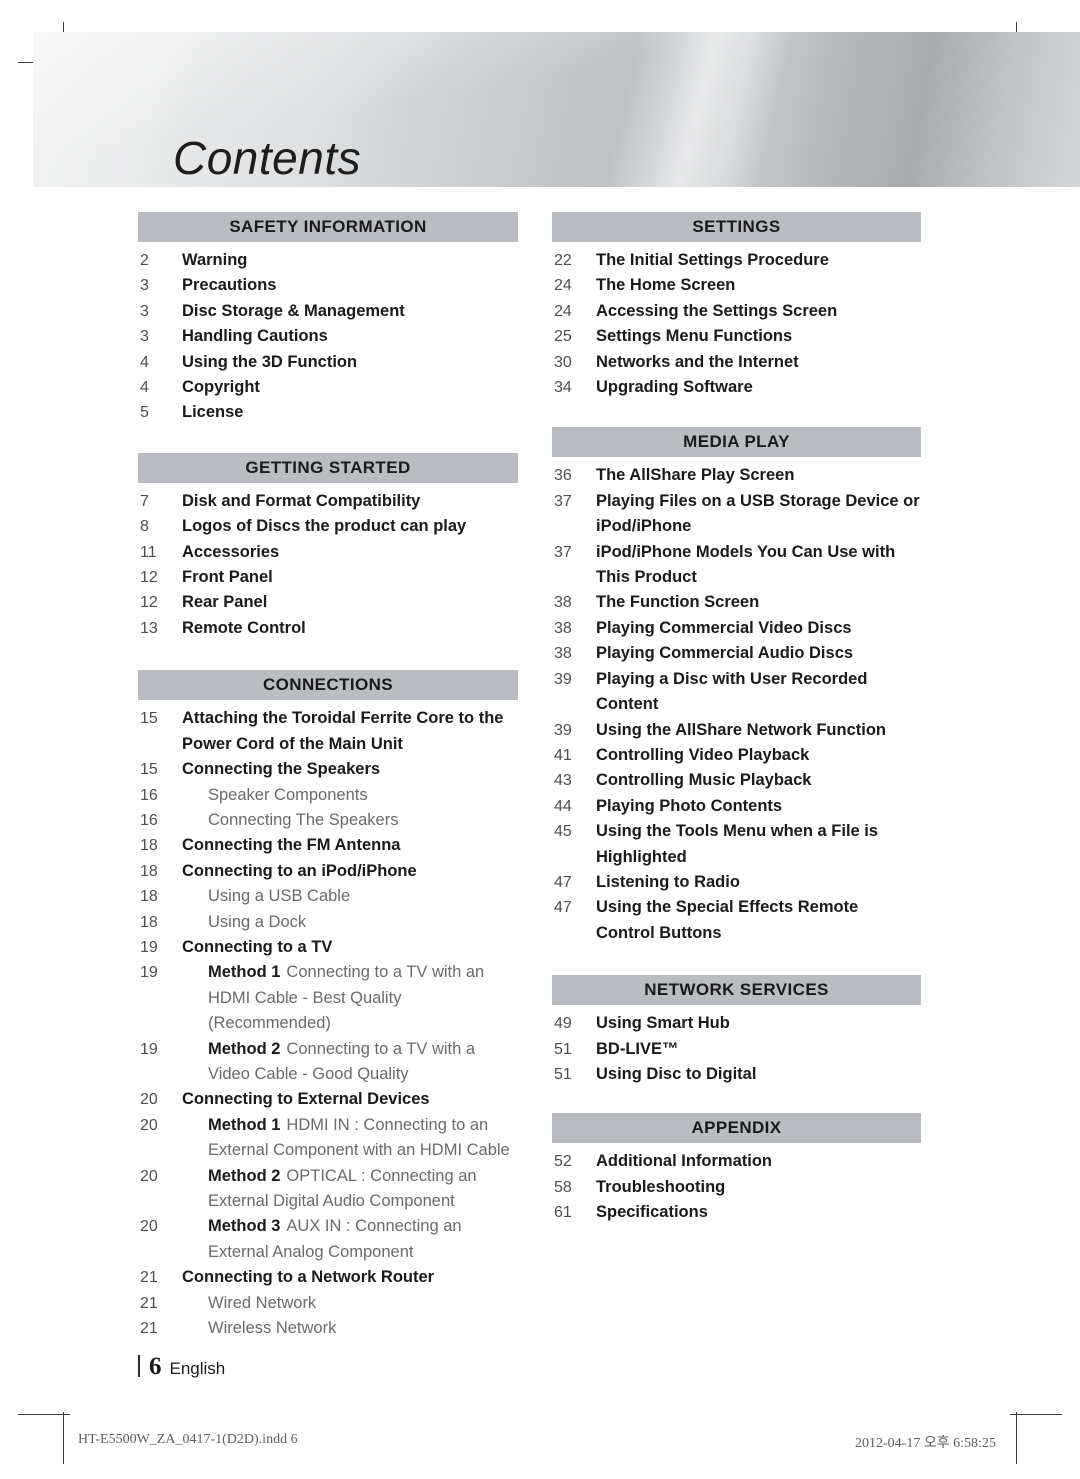 Image resolution: width=1080 pixels, height=1479 pixels. What do you see at coordinates (736, 442) in the screenshot?
I see `toc-section-heading: MEDIA PLAY` at bounding box center [736, 442].